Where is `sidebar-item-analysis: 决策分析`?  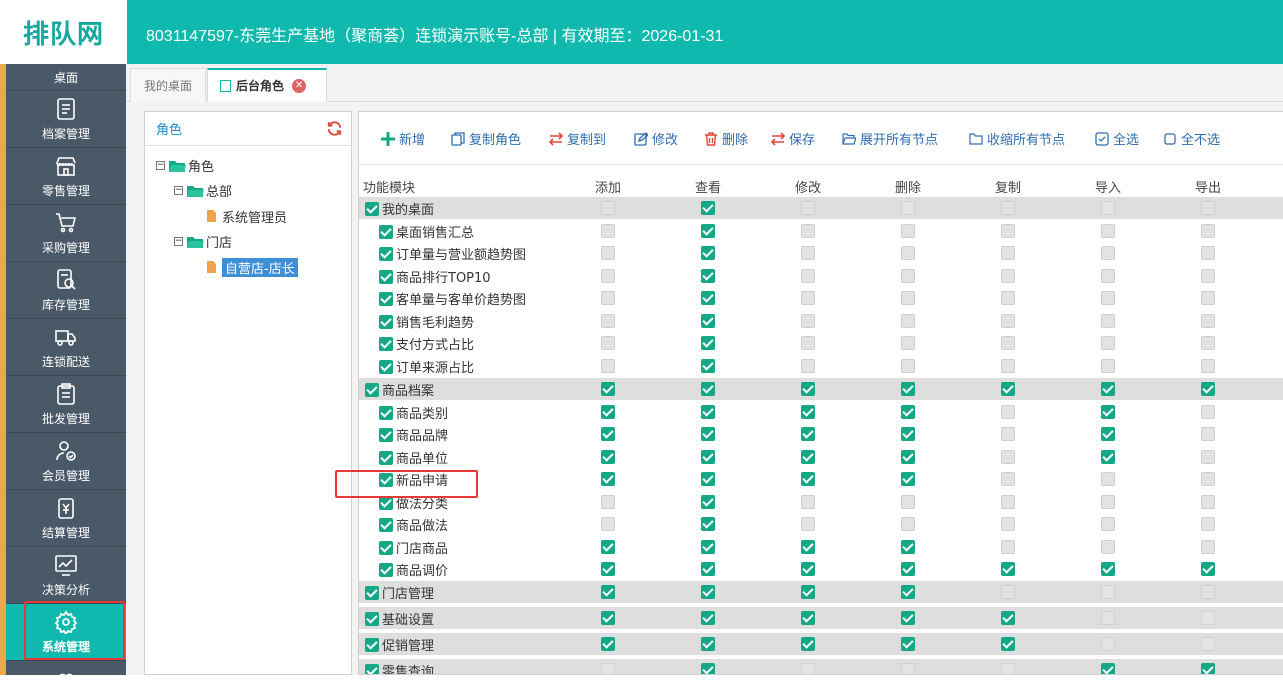
sidebar-item-analysis: 决策分析 is located at coordinates (66, 575).